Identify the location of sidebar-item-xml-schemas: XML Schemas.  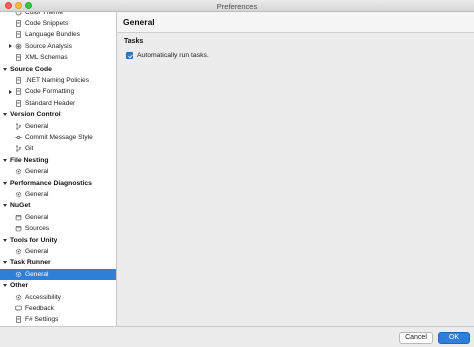
(58, 57).